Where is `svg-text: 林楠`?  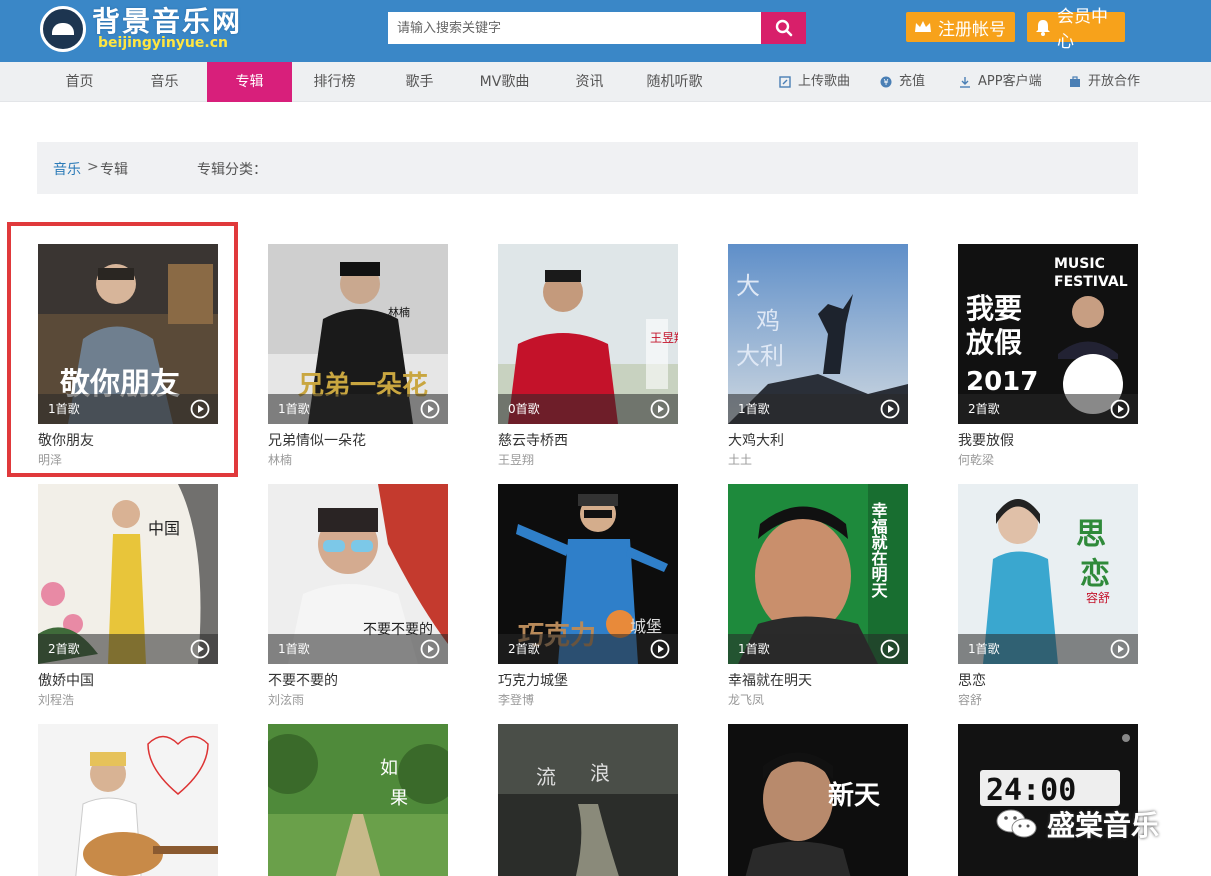 svg-text: 林楠 is located at coordinates (399, 312).